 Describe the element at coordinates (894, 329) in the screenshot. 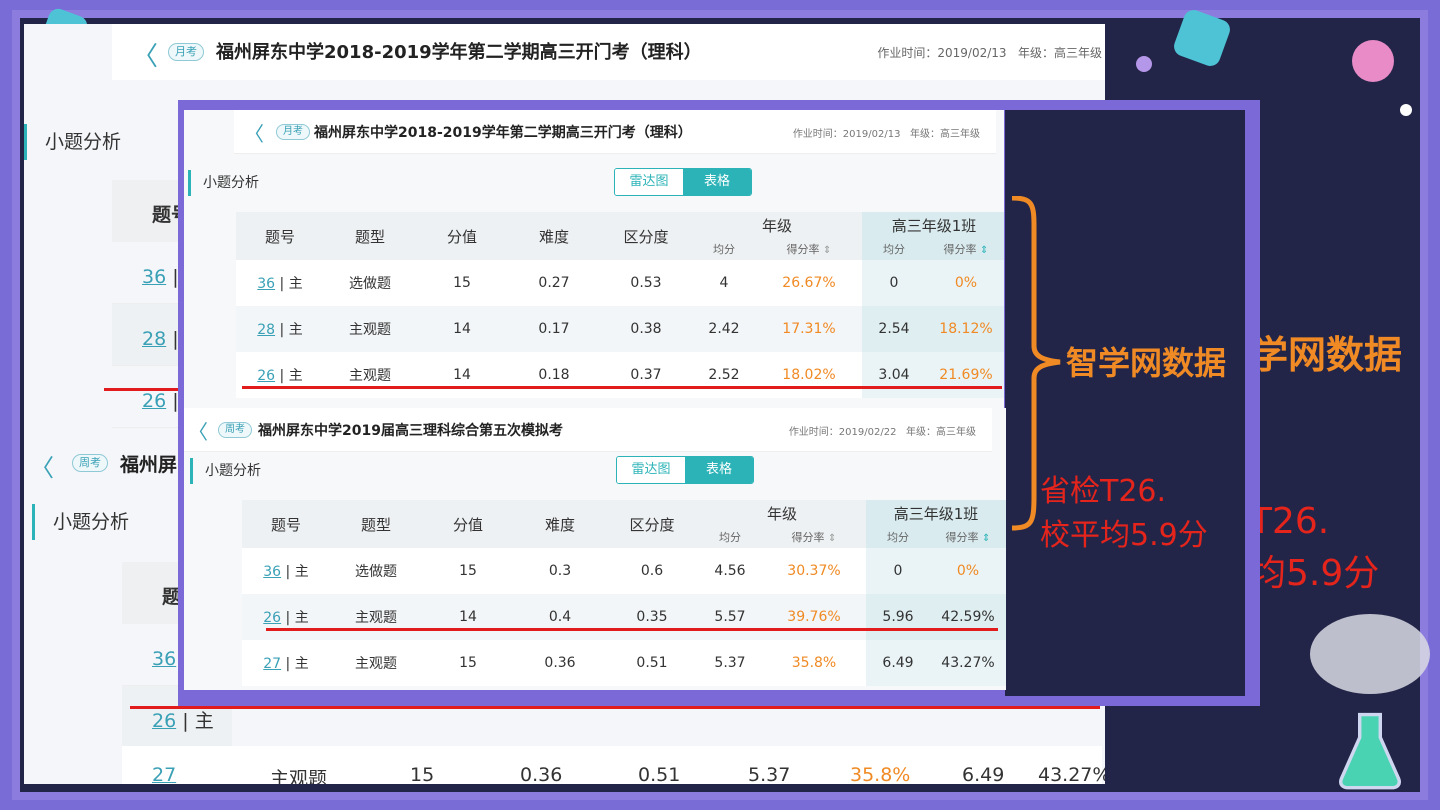

I see `cell-class-avg: 2.54` at that location.